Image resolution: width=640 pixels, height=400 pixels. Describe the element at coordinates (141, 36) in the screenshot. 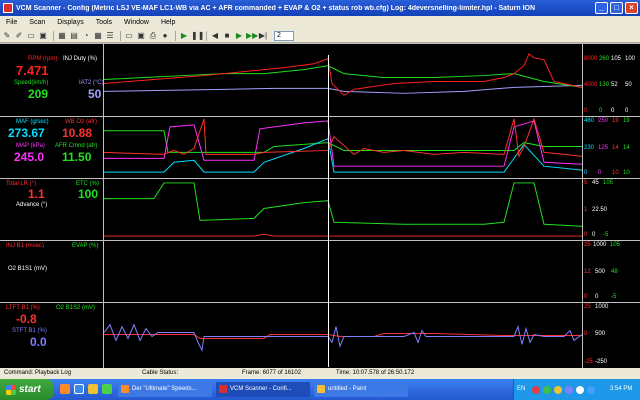

I see `save-log-icon: ▣` at that location.